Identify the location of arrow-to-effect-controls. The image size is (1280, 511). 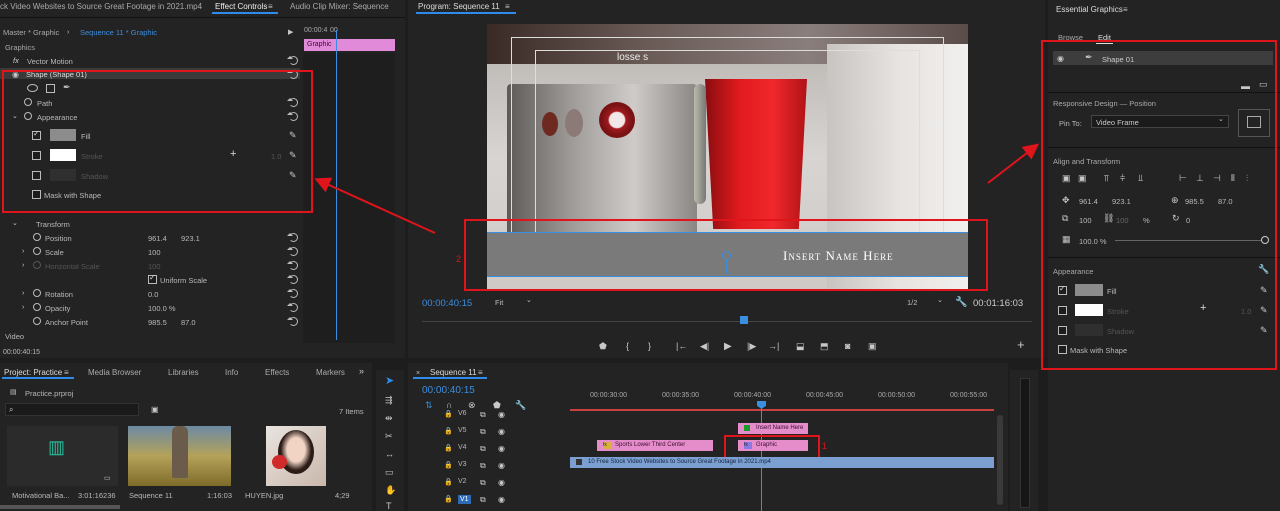
(375, 205).